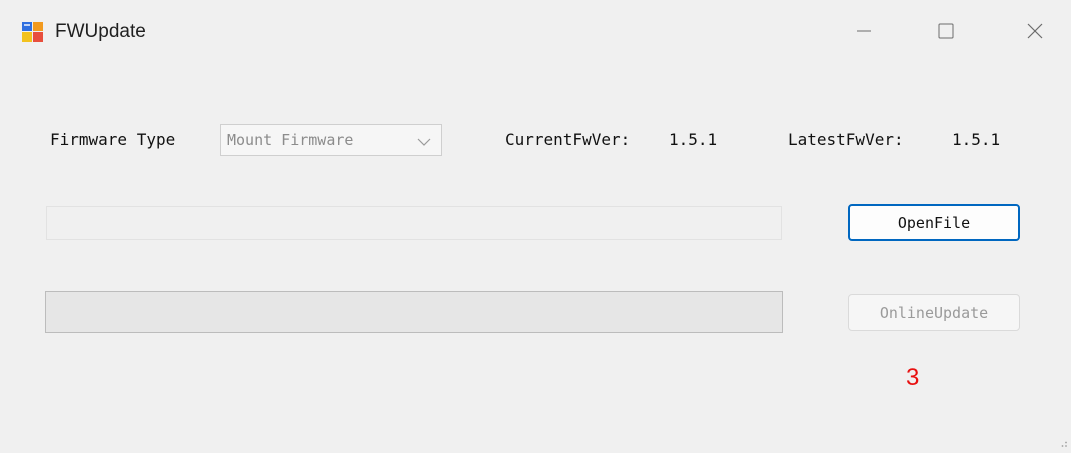 The width and height of the screenshot is (1071, 453). Describe the element at coordinates (535, 32) in the screenshot. I see `title-bar: FWUpdate` at that location.